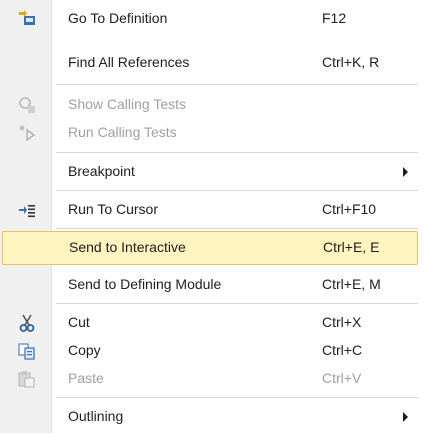 This screenshot has width=425, height=434. Describe the element at coordinates (210, 248) in the screenshot. I see `menu-item-send-to-interactive: Send to Interactive Ctrl+E, E` at that location.